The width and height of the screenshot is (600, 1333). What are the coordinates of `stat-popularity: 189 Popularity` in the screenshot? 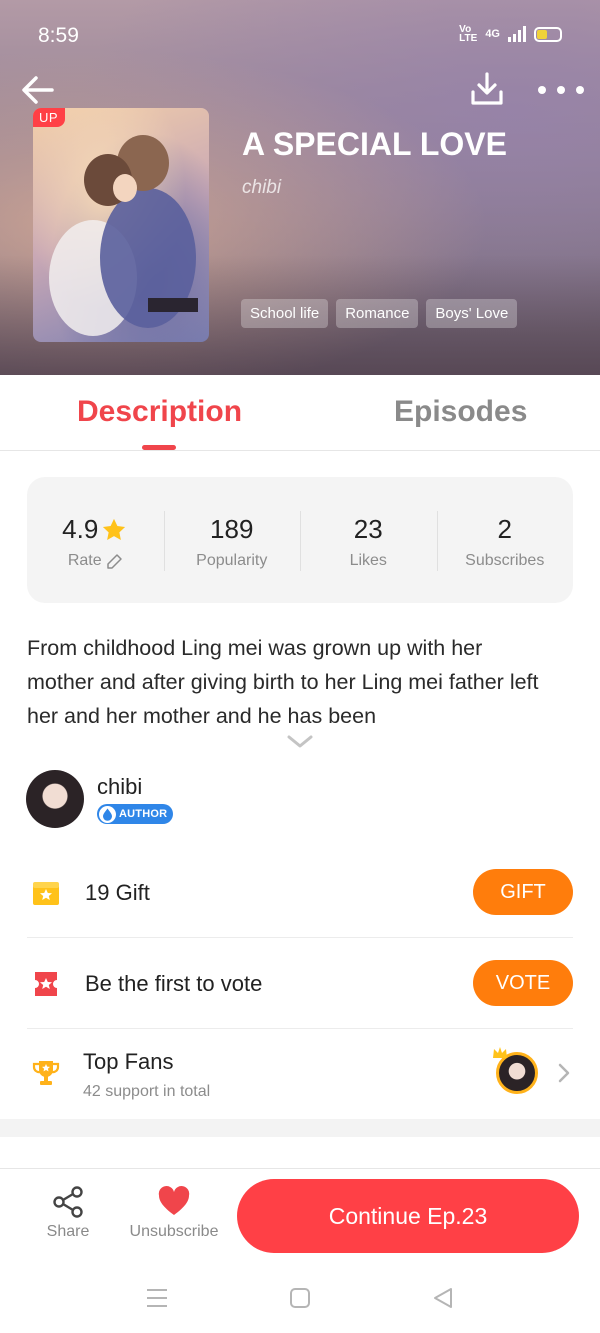 It's located at (232, 540).